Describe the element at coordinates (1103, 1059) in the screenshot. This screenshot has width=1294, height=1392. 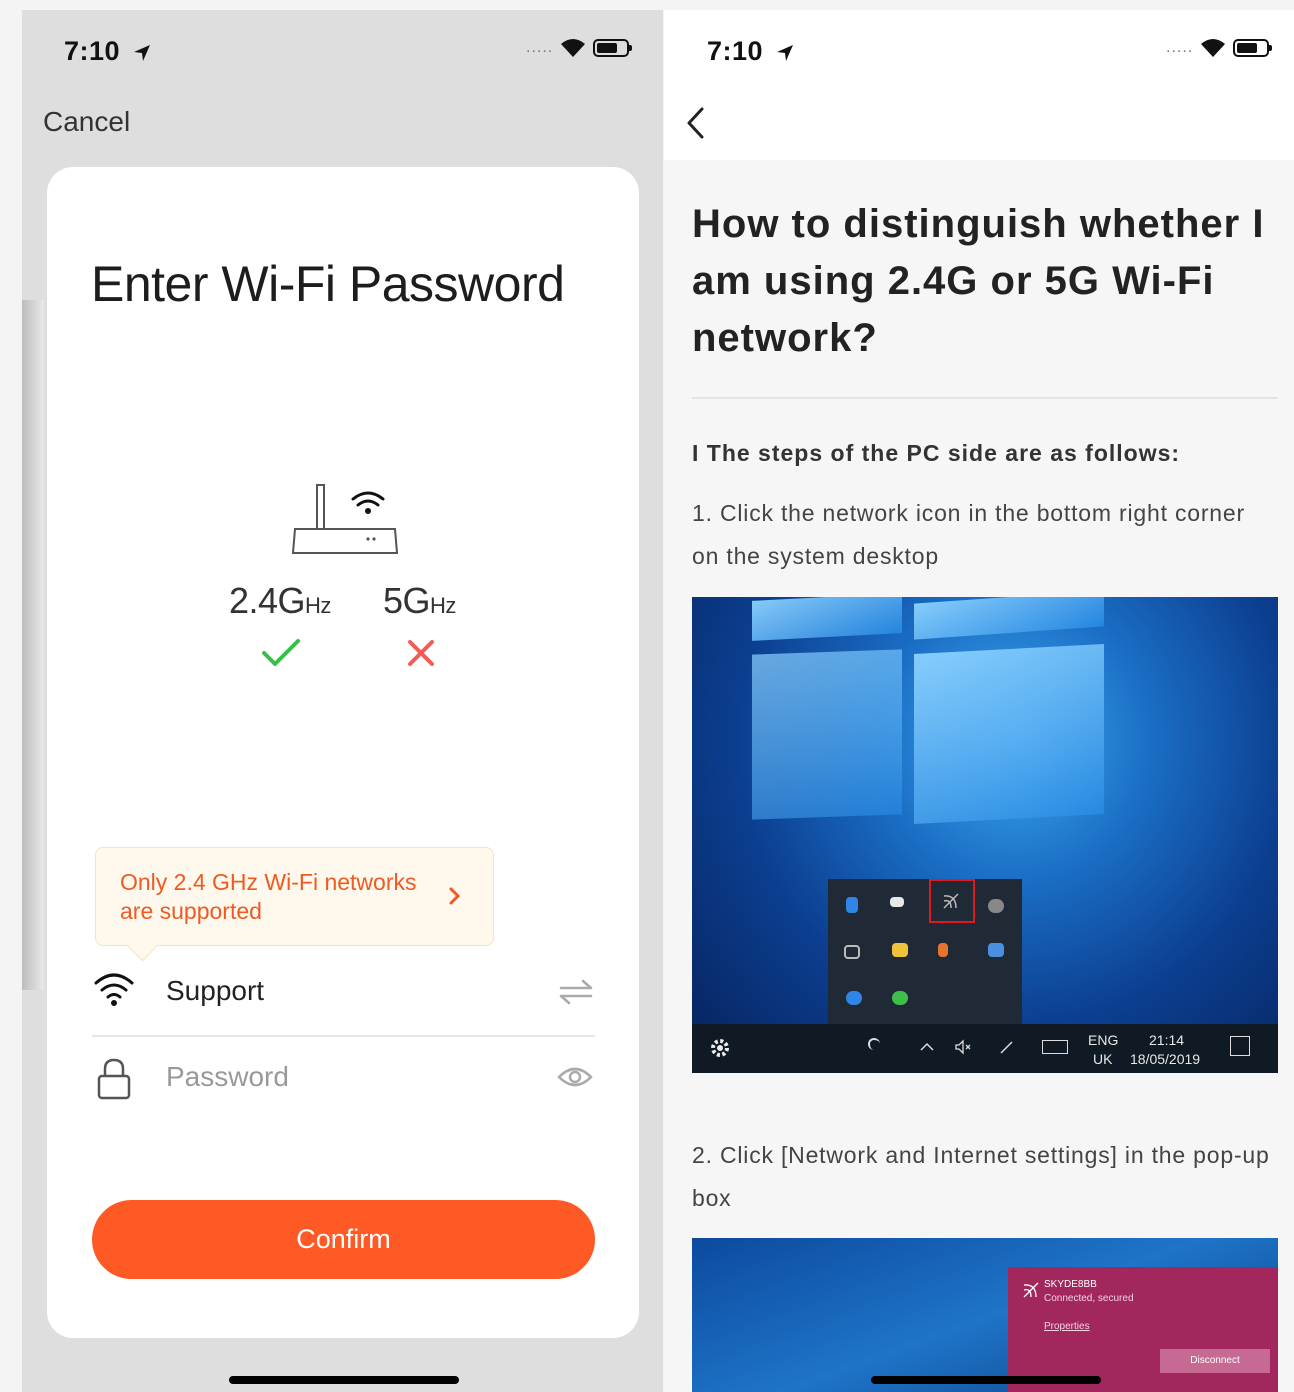
I see `taskbar-region: UK` at that location.